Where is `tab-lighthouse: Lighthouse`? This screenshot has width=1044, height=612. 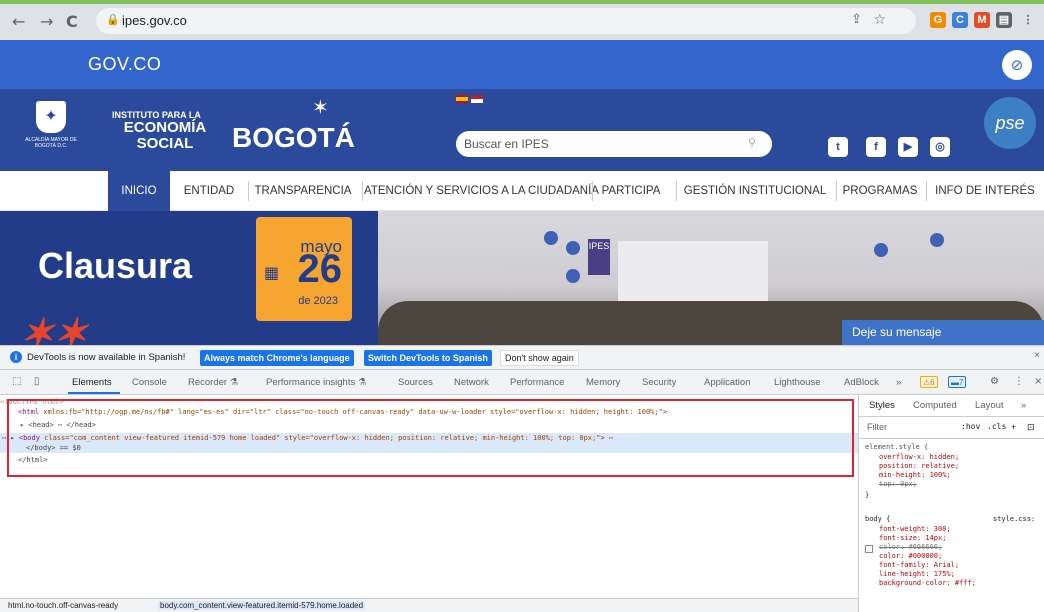
tab-lighthouse: Lighthouse is located at coordinates (797, 382).